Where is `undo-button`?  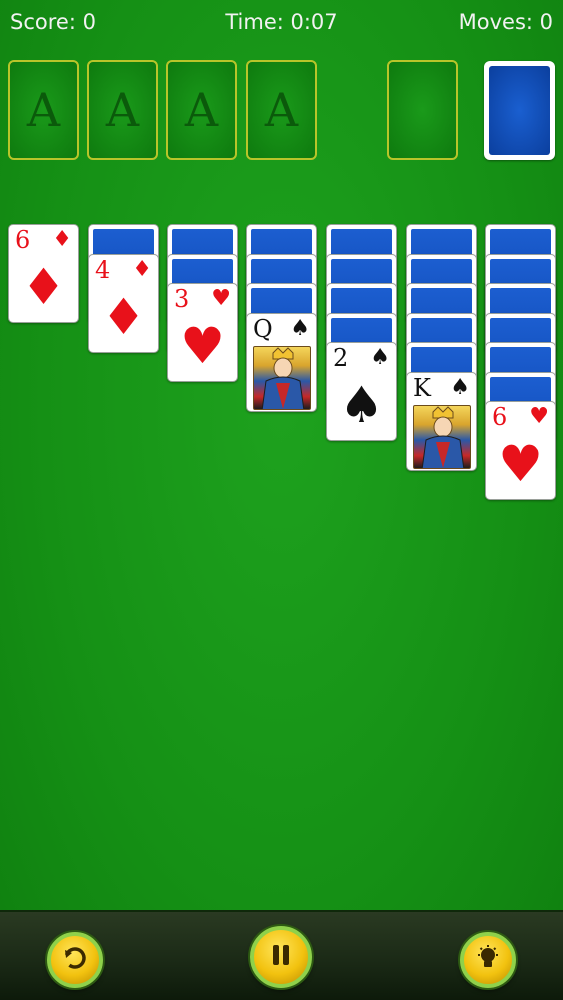
undo-button is located at coordinates (75, 960).